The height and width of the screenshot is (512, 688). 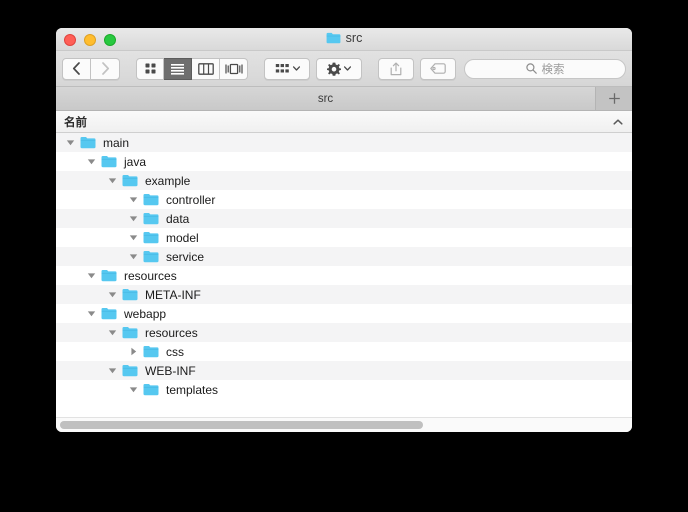 What do you see at coordinates (170, 370) in the screenshot?
I see `file-row-label: WEB-INF` at bounding box center [170, 370].